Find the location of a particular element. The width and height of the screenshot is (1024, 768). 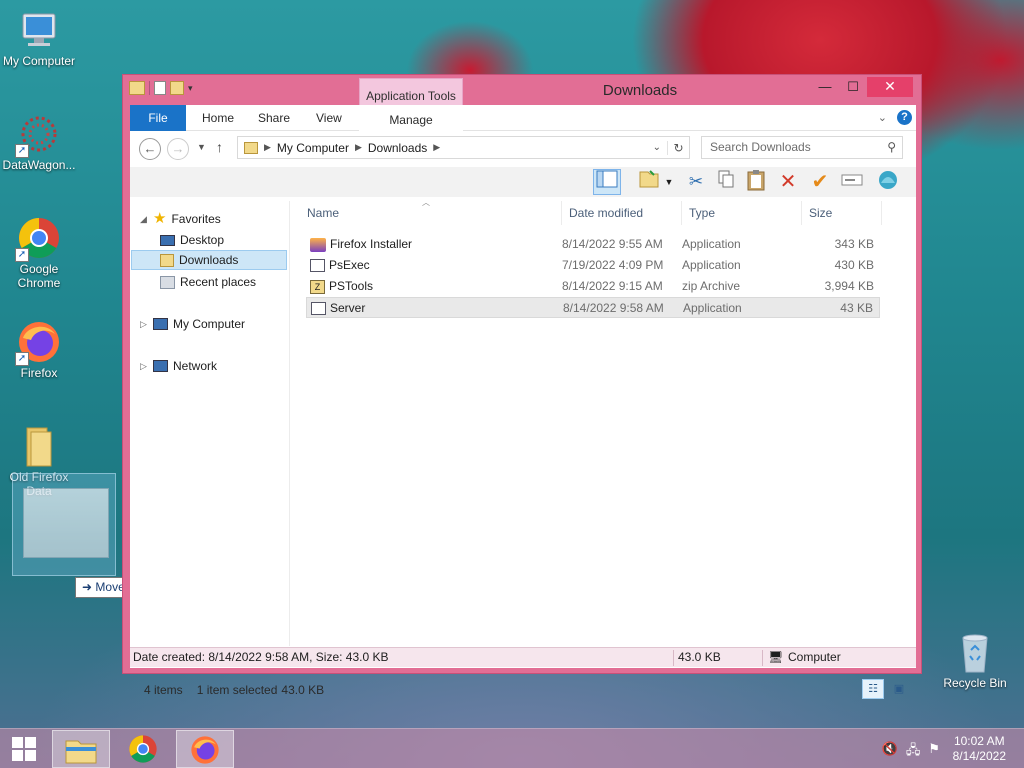

desktop-icon-label: Firefox is located at coordinates (39, 373).